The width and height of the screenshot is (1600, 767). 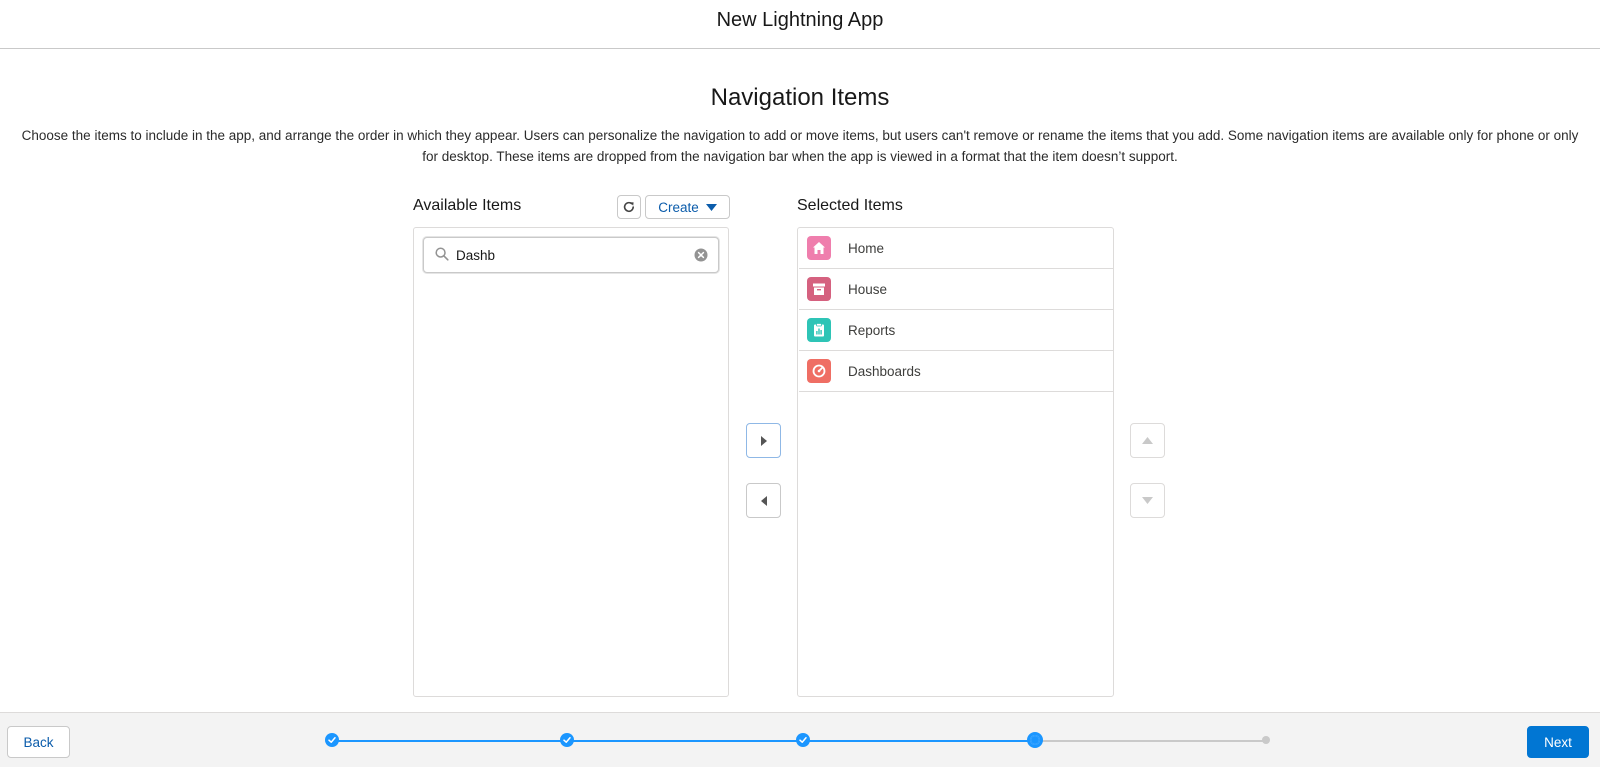 I want to click on progress-bar-complete, so click(x=687, y=741).